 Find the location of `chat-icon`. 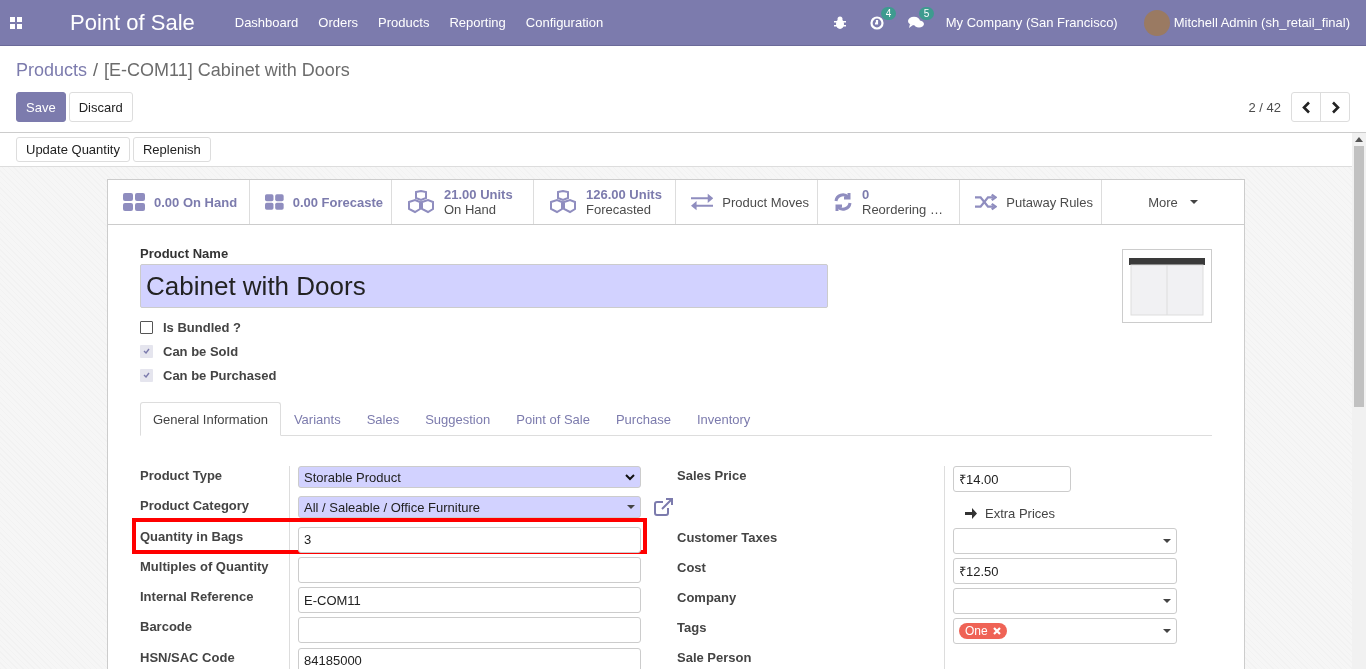

chat-icon is located at coordinates (915, 22).